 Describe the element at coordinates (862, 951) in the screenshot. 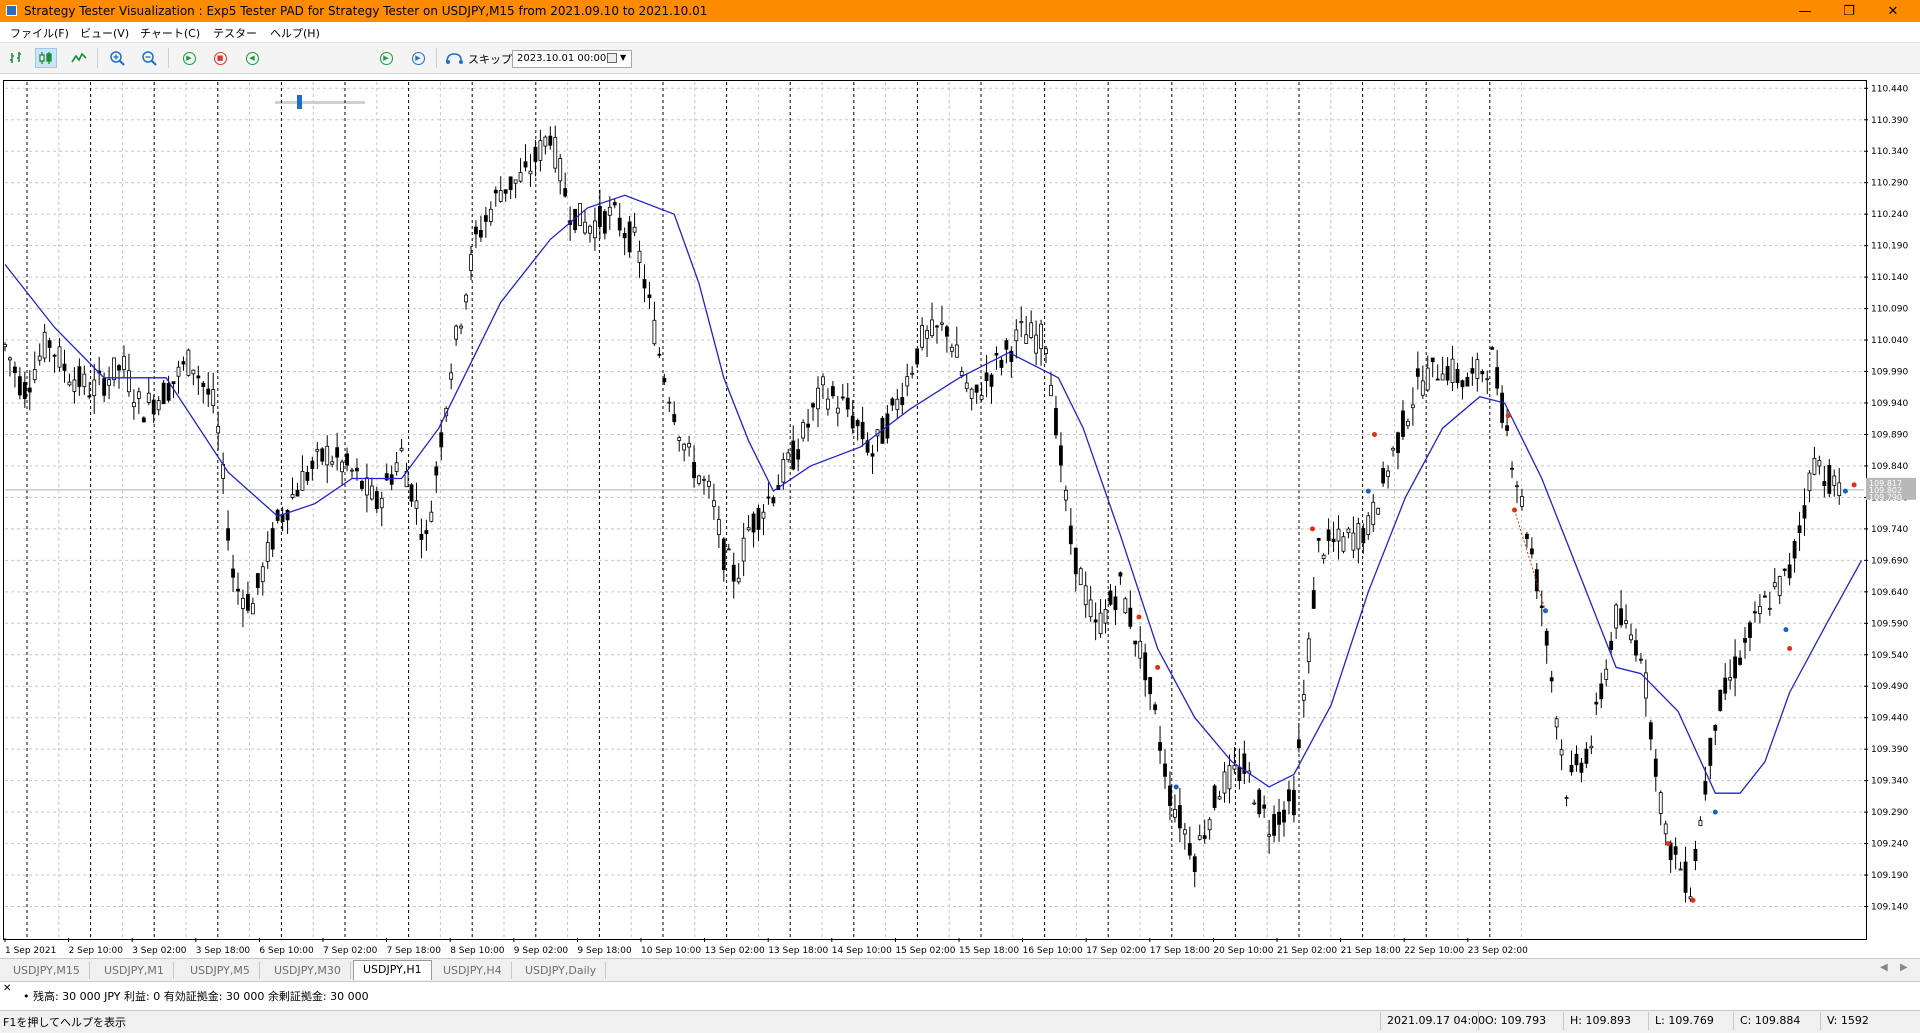

I see `time-label: 14 Sep 10:00` at that location.